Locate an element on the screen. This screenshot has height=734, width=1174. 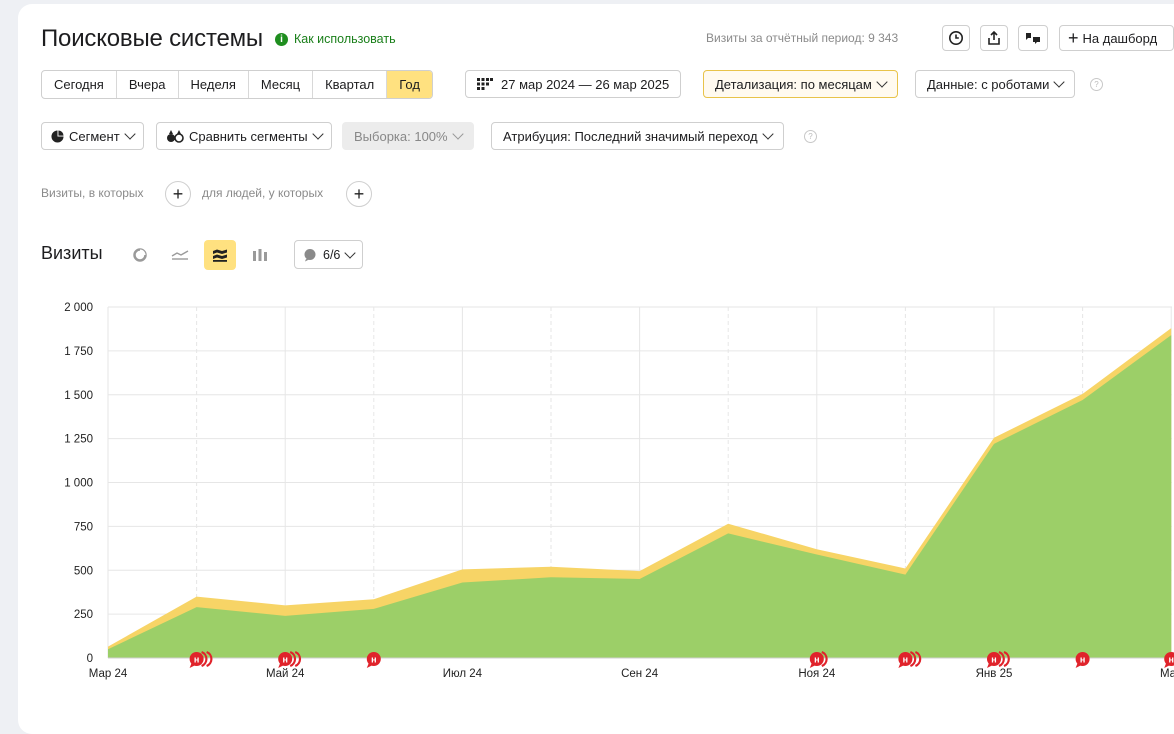
segment-dropdown: Сегмент is located at coordinates (92, 136).